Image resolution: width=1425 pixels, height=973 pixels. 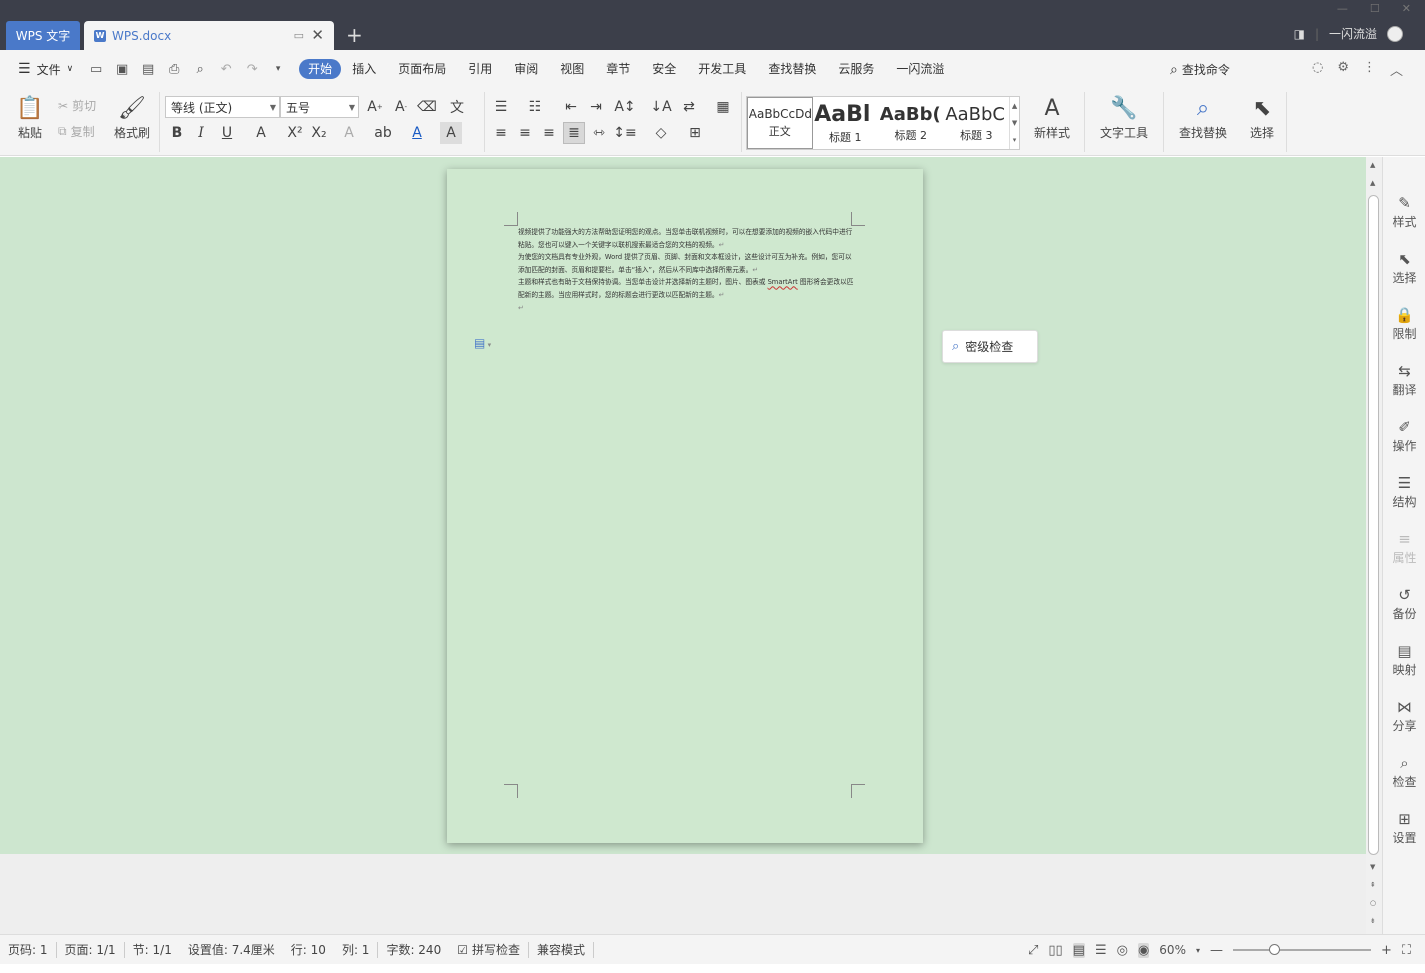 What do you see at coordinates (1373, 903) in the screenshot?
I see `select-browse-icon: ○` at bounding box center [1373, 903].